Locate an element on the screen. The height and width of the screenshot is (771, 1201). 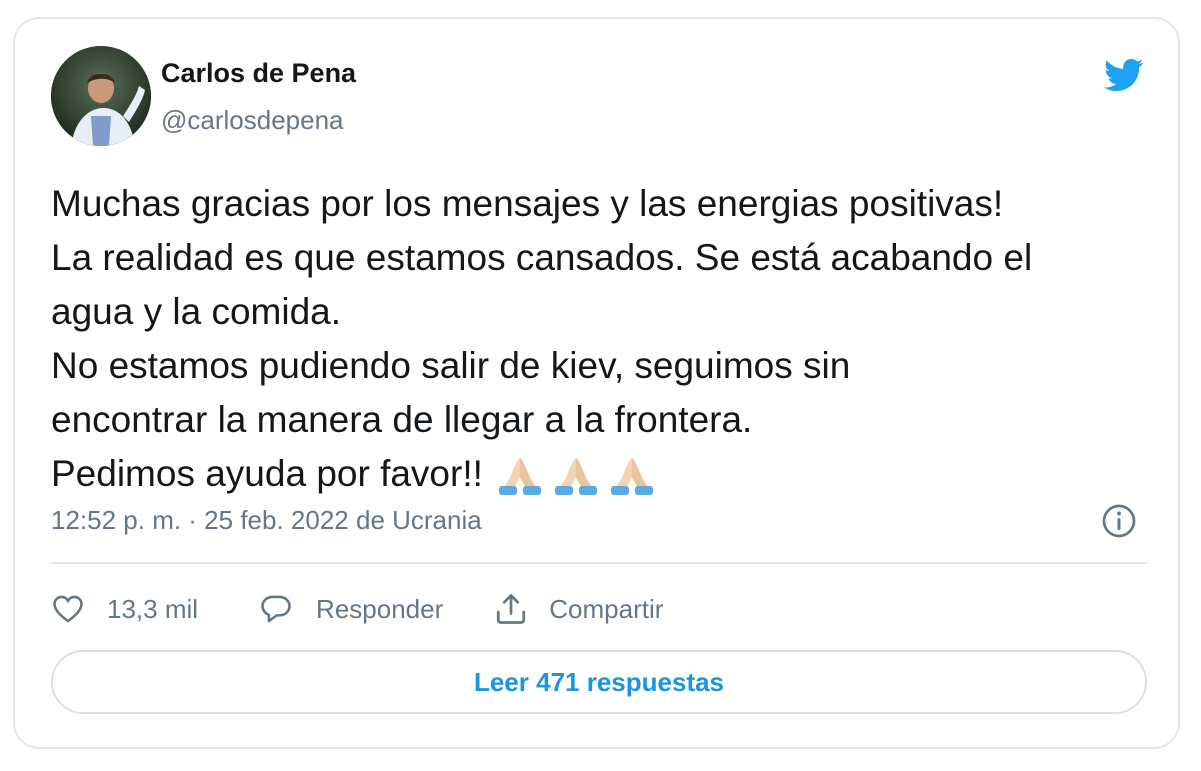
read-replies-button: Leer 471 respuestas is located at coordinates (599, 682).